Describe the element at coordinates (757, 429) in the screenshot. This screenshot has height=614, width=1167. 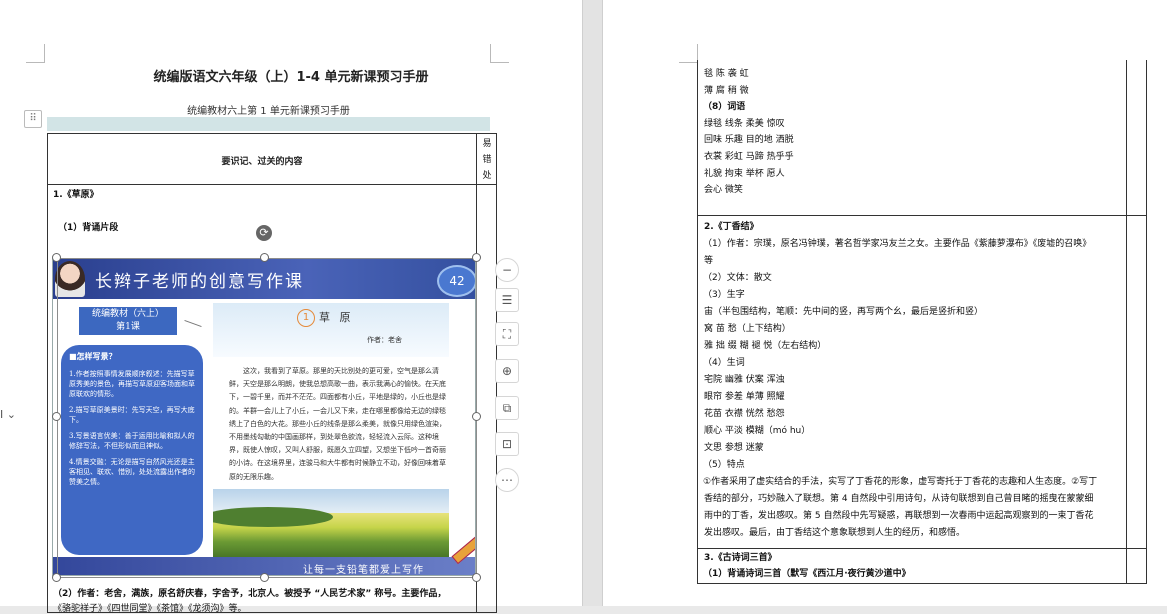
I see `table-text-line: 顺心 平淡 模糊（mó hu）` at that location.